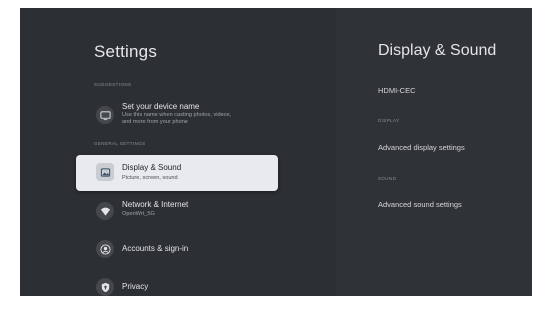 This screenshot has width=545, height=310. What do you see at coordinates (155, 248) in the screenshot?
I see `menu-item-title: Accounts & sign-in` at bounding box center [155, 248].